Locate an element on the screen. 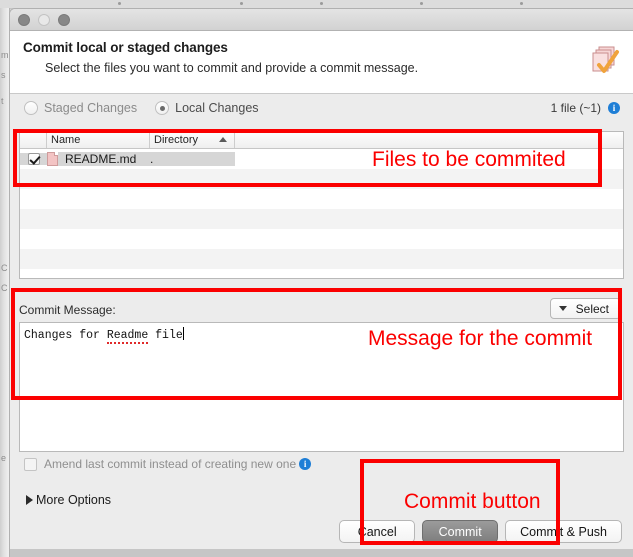  commit-button: Commit is located at coordinates (460, 531).